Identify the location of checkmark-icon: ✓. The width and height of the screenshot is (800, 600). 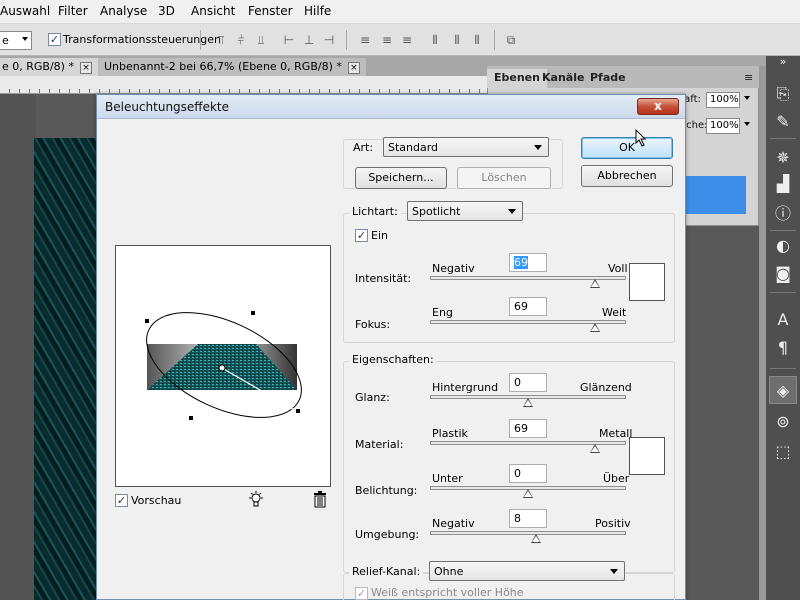
(54, 39).